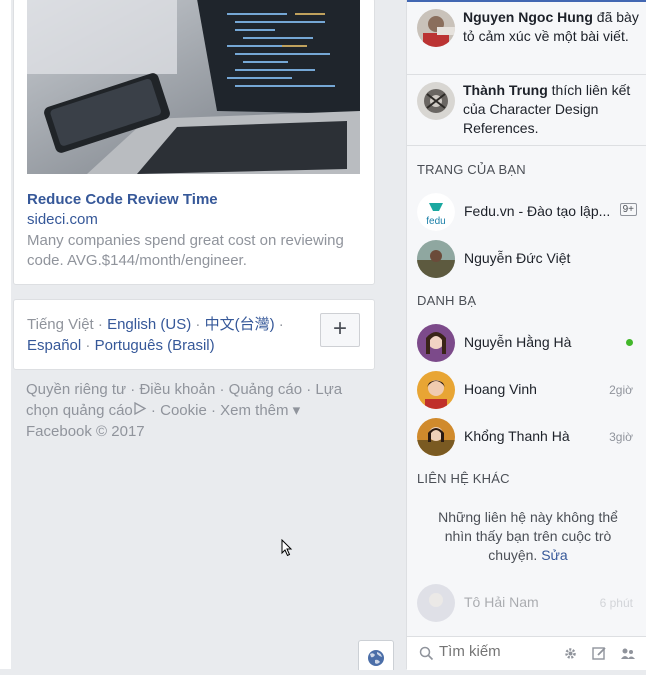  I want to click on section-title-contacts: DANH BẠ, so click(447, 300).